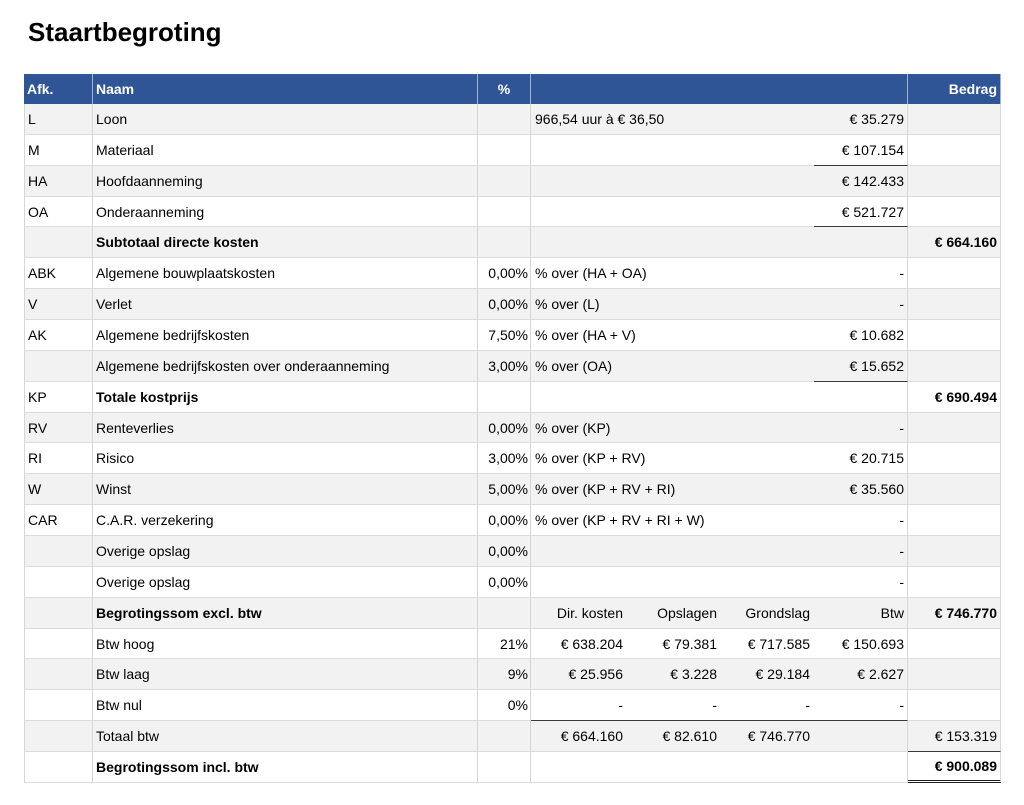 The height and width of the screenshot is (805, 1024). What do you see at coordinates (512, 181) in the screenshot?
I see `table-row: HA Hoofdaanneming € 142.433` at bounding box center [512, 181].